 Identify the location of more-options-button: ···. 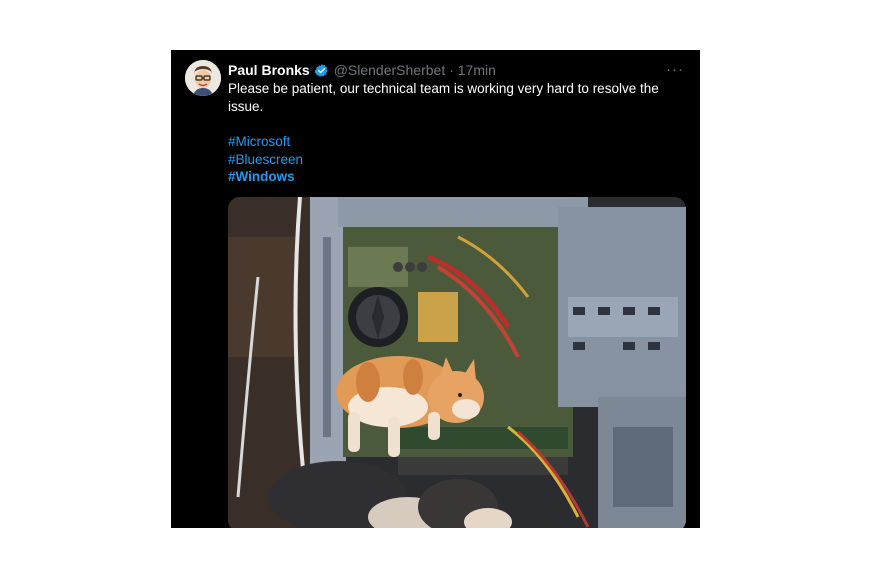
(675, 69).